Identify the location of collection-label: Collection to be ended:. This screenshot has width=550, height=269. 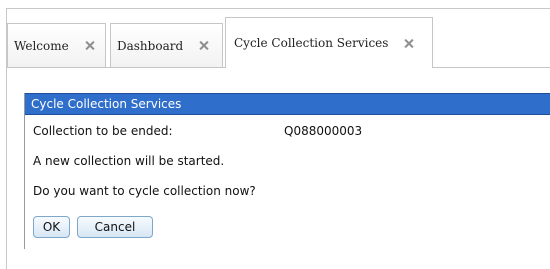
(103, 131).